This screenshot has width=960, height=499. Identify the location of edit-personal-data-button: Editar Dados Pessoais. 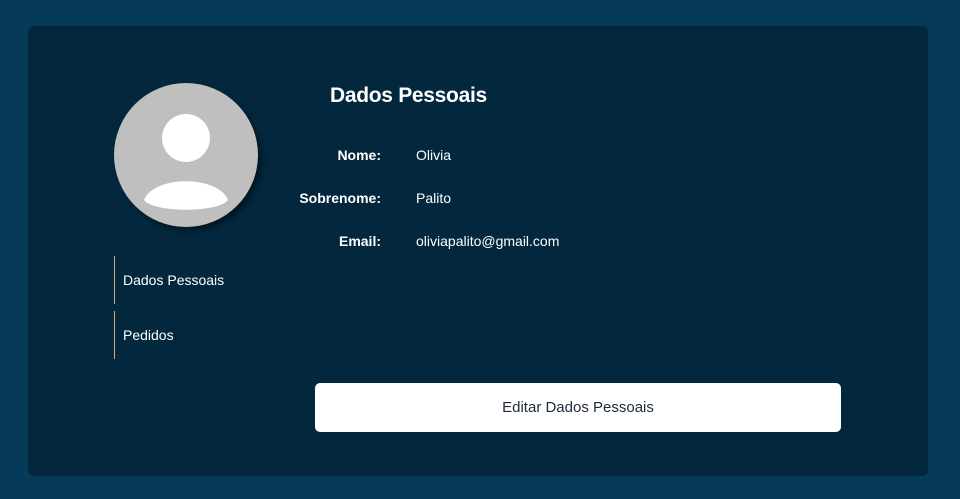
(578, 407).